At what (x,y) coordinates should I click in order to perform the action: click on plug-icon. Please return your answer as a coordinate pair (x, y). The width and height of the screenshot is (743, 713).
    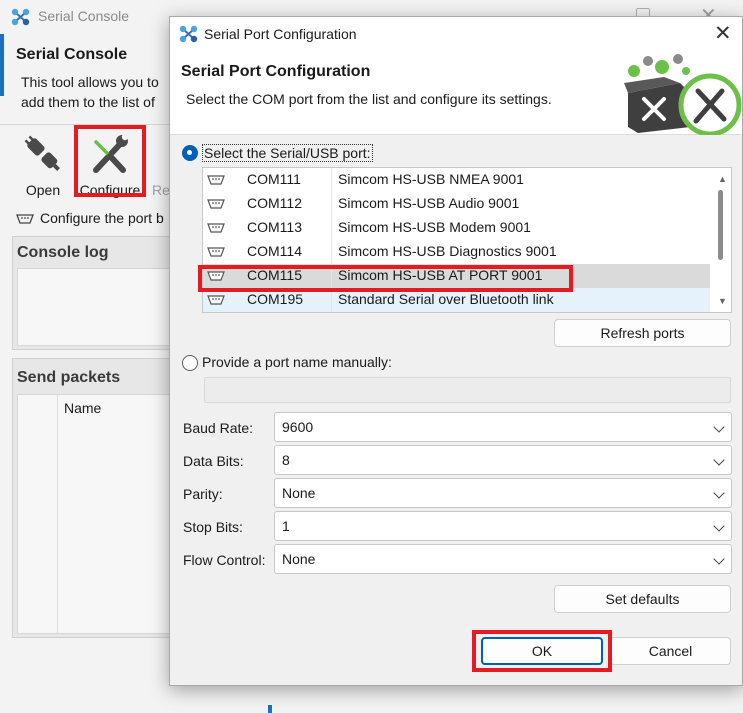
    Looking at the image, I should click on (43, 154).